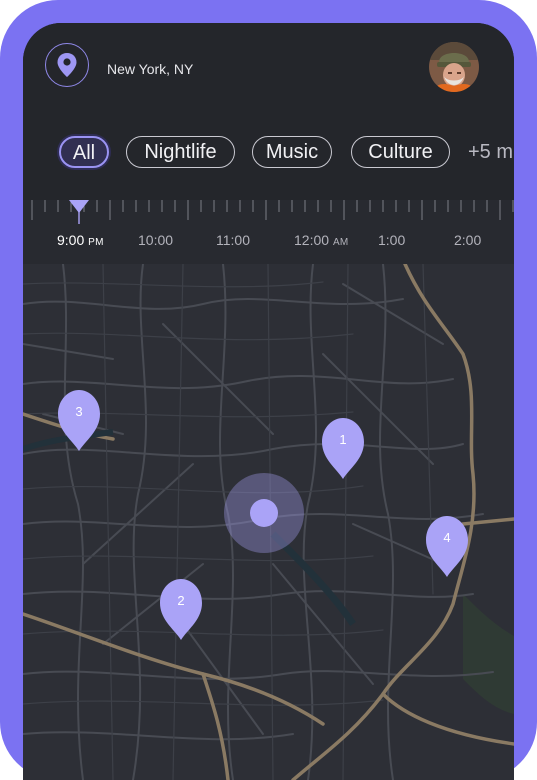  What do you see at coordinates (340, 242) in the screenshot?
I see `time-suffix: AM` at bounding box center [340, 242].